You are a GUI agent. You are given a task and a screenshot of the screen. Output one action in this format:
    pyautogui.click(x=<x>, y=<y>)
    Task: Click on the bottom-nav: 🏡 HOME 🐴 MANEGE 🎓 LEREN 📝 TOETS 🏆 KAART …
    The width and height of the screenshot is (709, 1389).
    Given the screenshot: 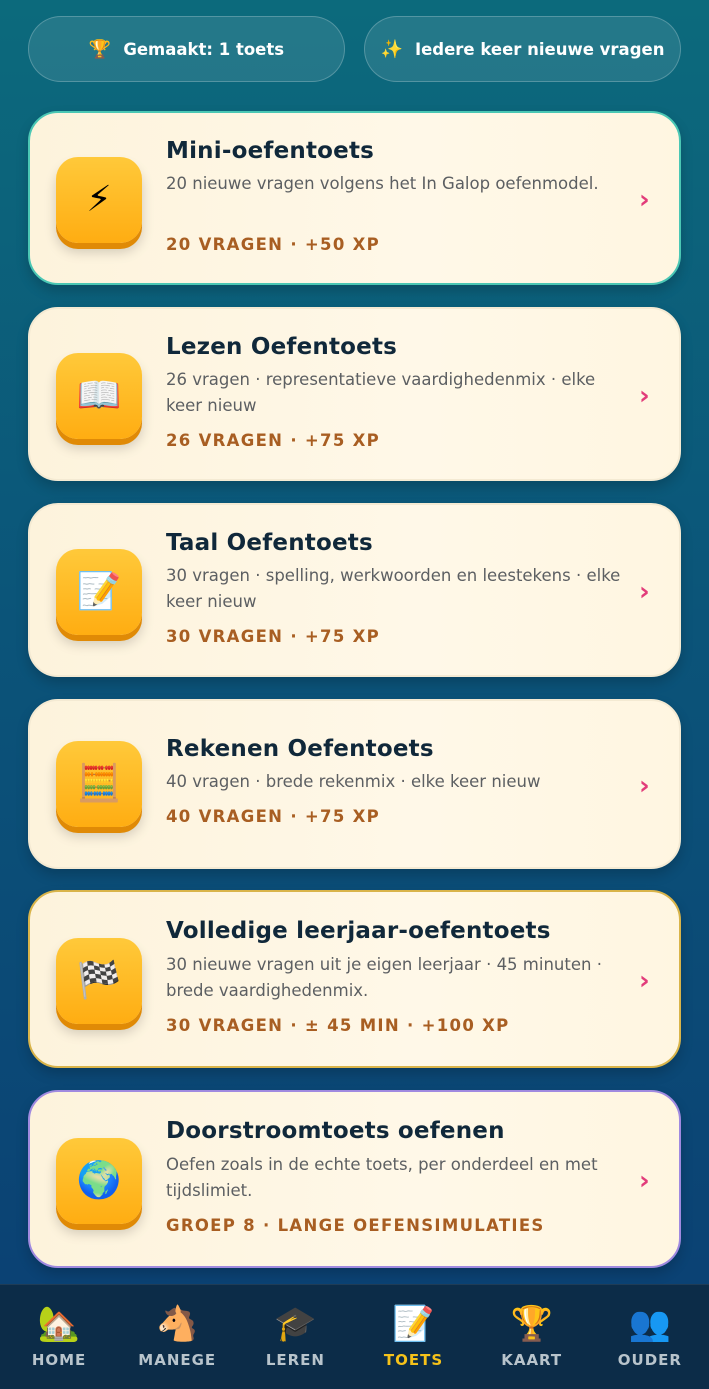 What is the action you would take?
    pyautogui.click(x=354, y=1336)
    